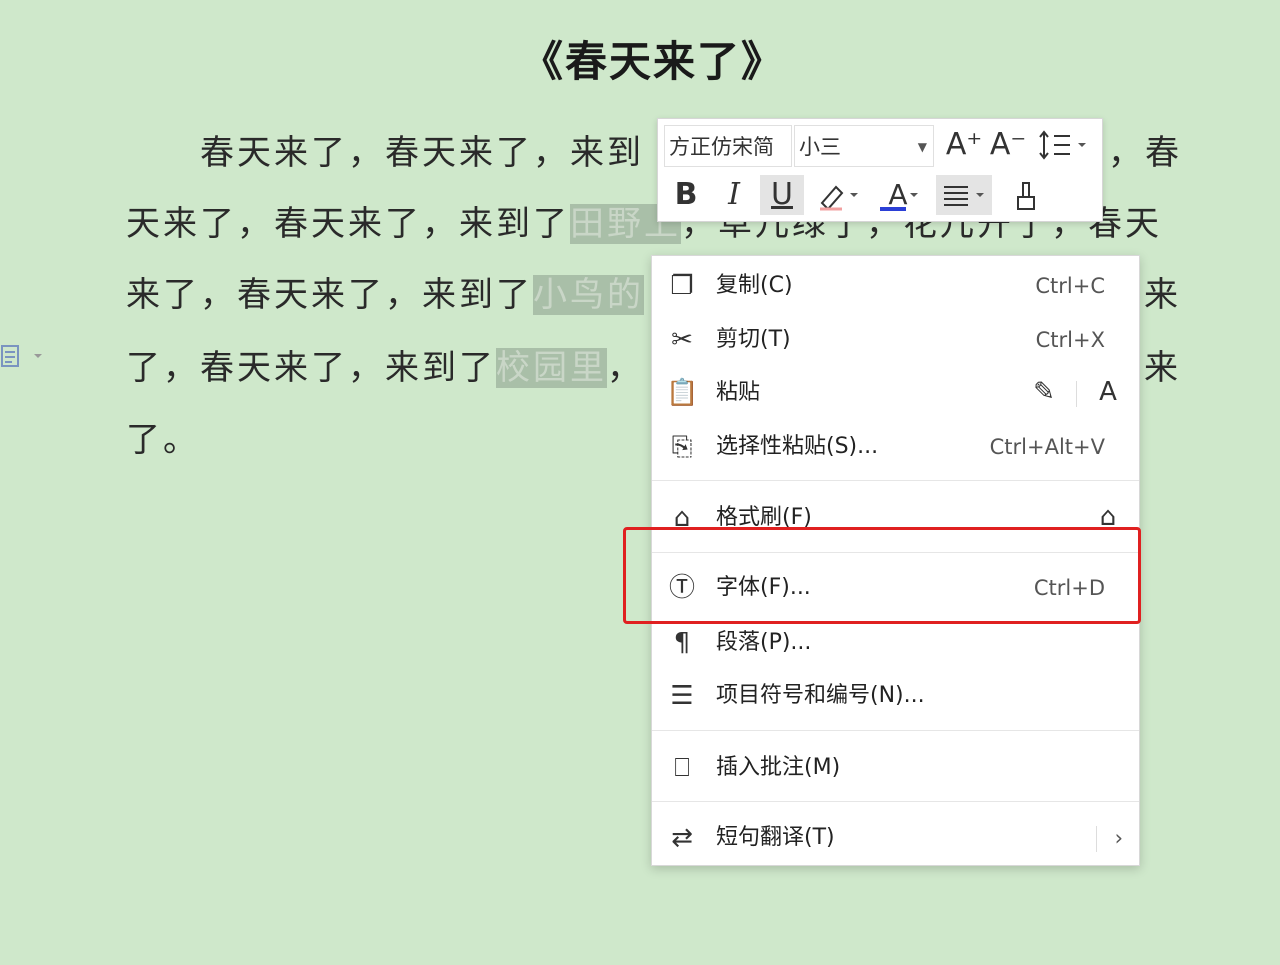 The height and width of the screenshot is (965, 1280). What do you see at coordinates (895, 838) in the screenshot?
I see `menu-item-translate: ⇄ 短句翻译(T) ›` at bounding box center [895, 838].